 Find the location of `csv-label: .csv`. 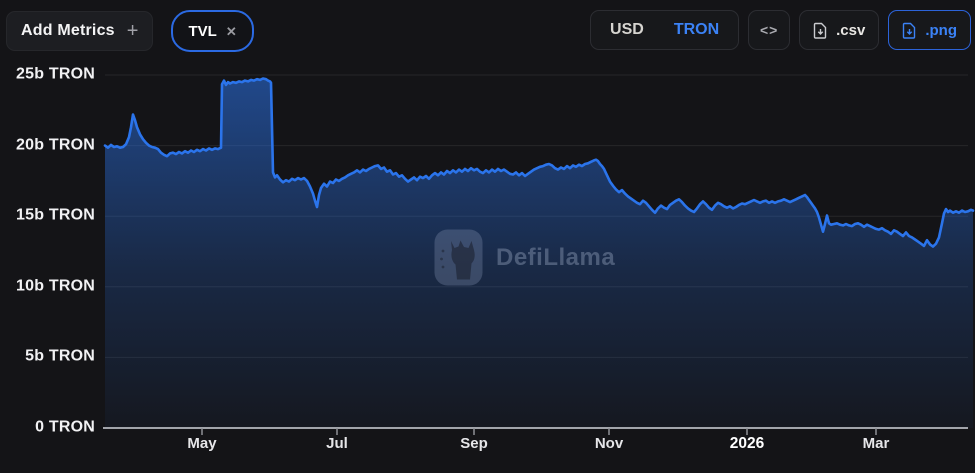

csv-label: .csv is located at coordinates (851, 30).